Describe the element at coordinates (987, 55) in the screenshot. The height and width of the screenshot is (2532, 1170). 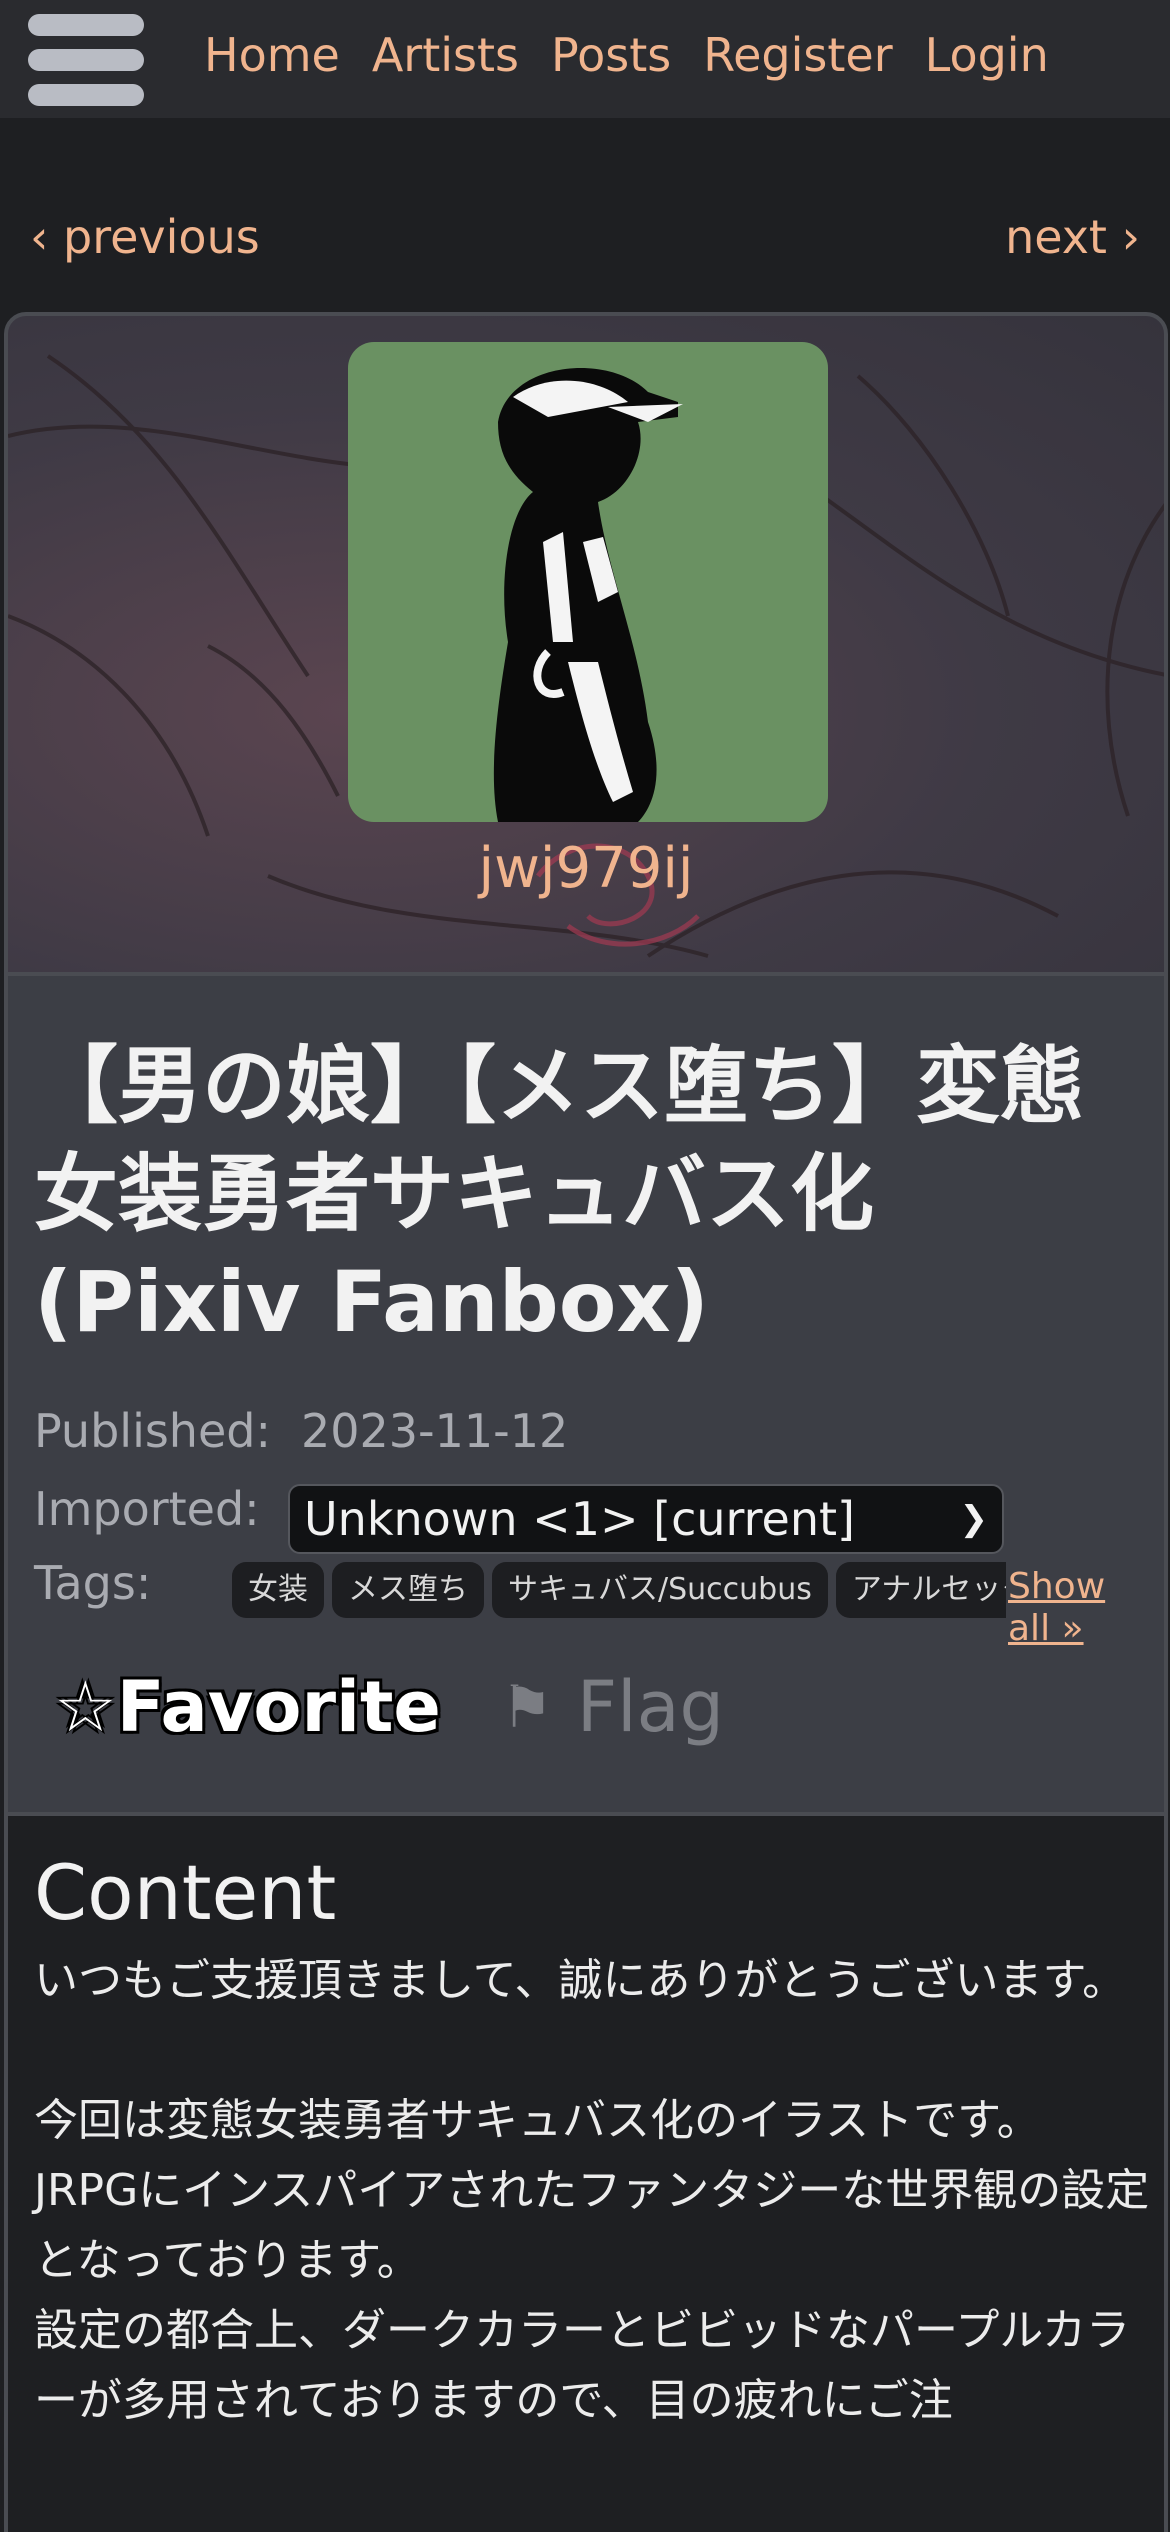
I see `nav-login-link: Login` at that location.